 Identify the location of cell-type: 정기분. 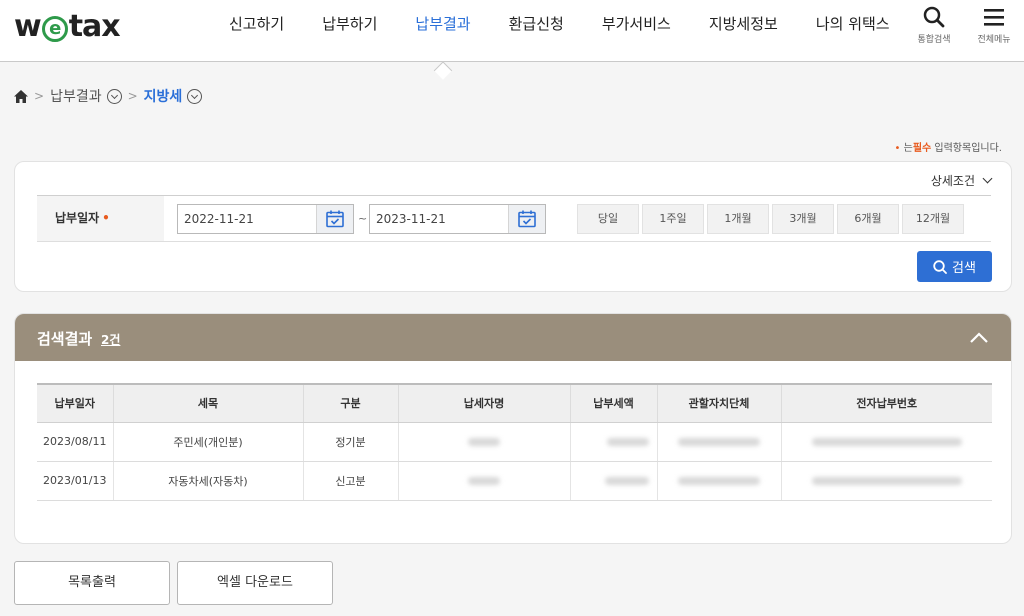
(350, 442).